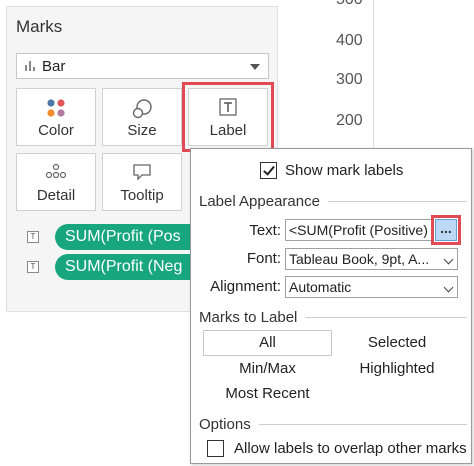 The height and width of the screenshot is (466, 474). Describe the element at coordinates (142, 182) in the screenshot. I see `tooltip-button: Tooltip` at that location.